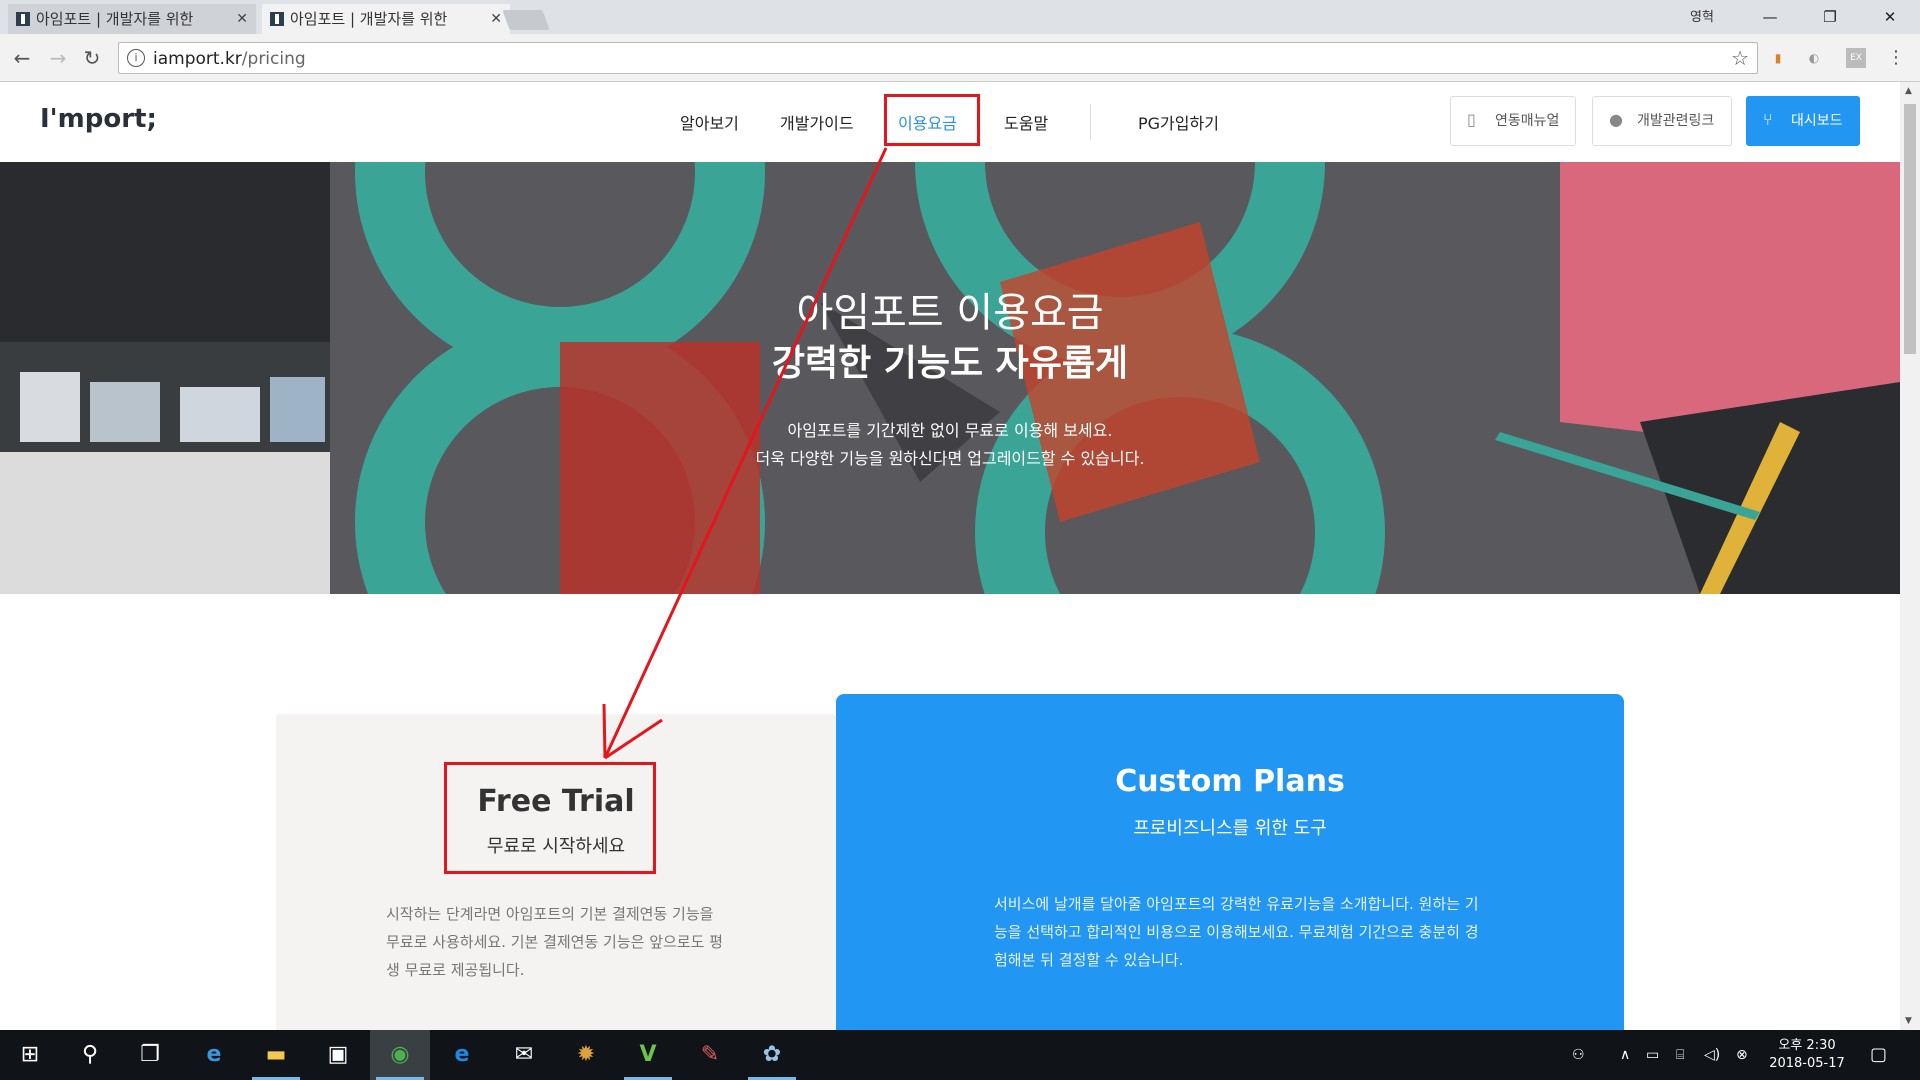 The height and width of the screenshot is (1080, 1920). Describe the element at coordinates (1896, 58) in the screenshot. I see `kebab-menu-icon: ⋮` at that location.